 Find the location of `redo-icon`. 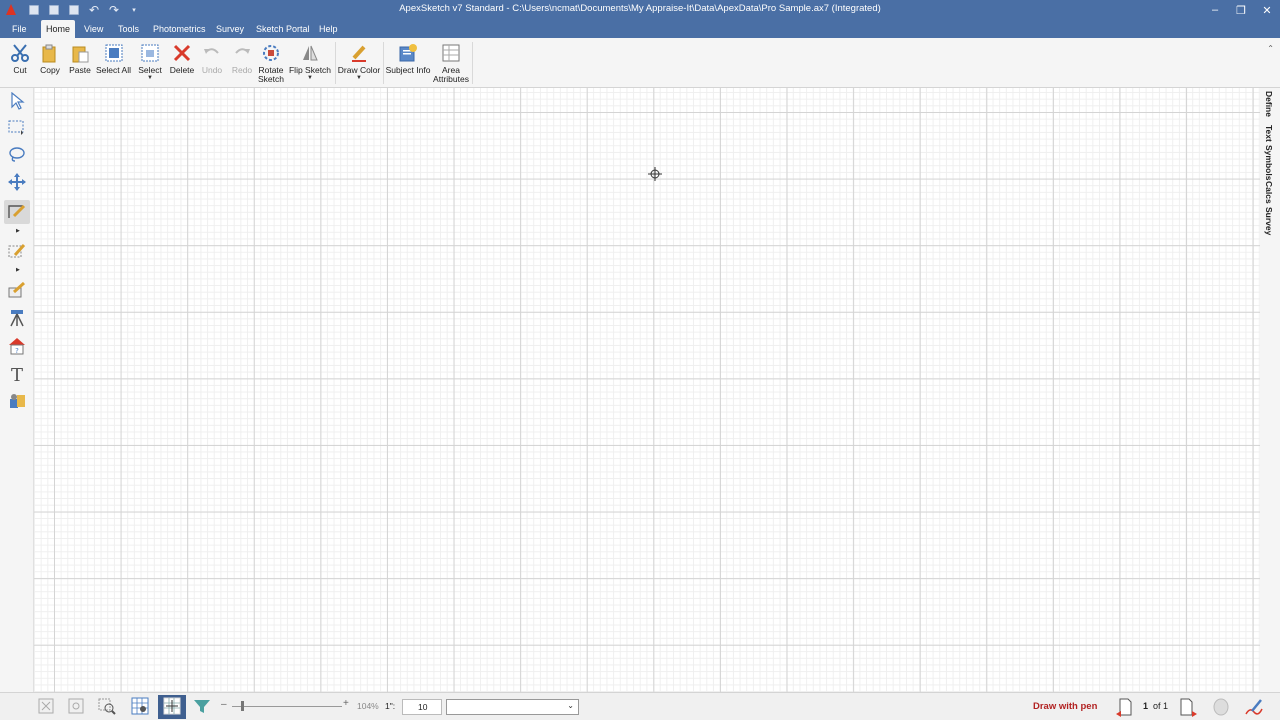

redo-icon is located at coordinates (242, 53).